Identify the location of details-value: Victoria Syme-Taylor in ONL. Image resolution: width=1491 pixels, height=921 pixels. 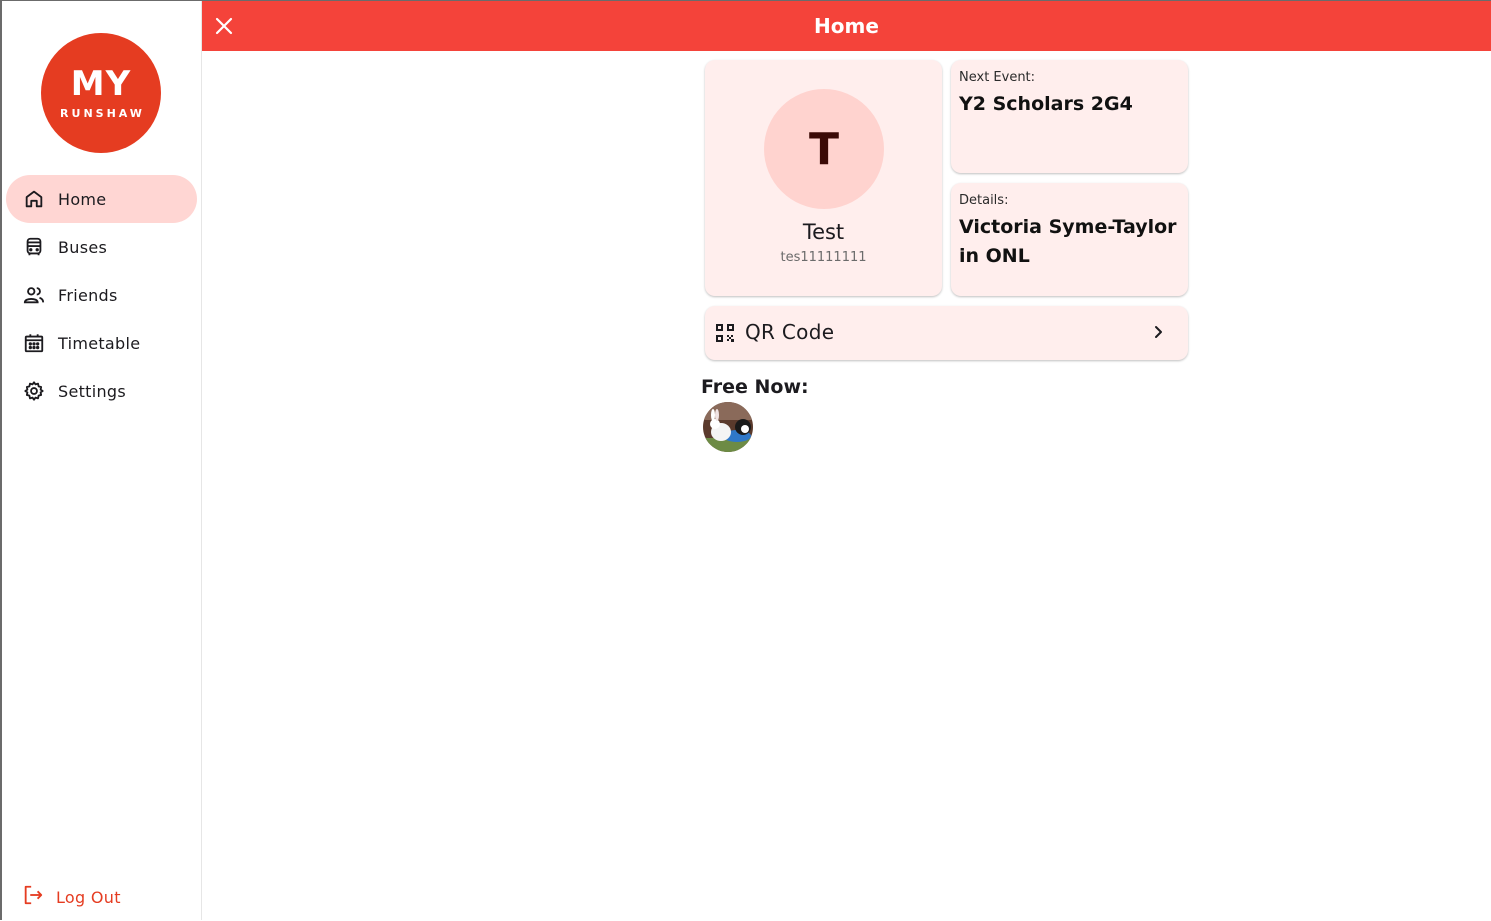
(1068, 241).